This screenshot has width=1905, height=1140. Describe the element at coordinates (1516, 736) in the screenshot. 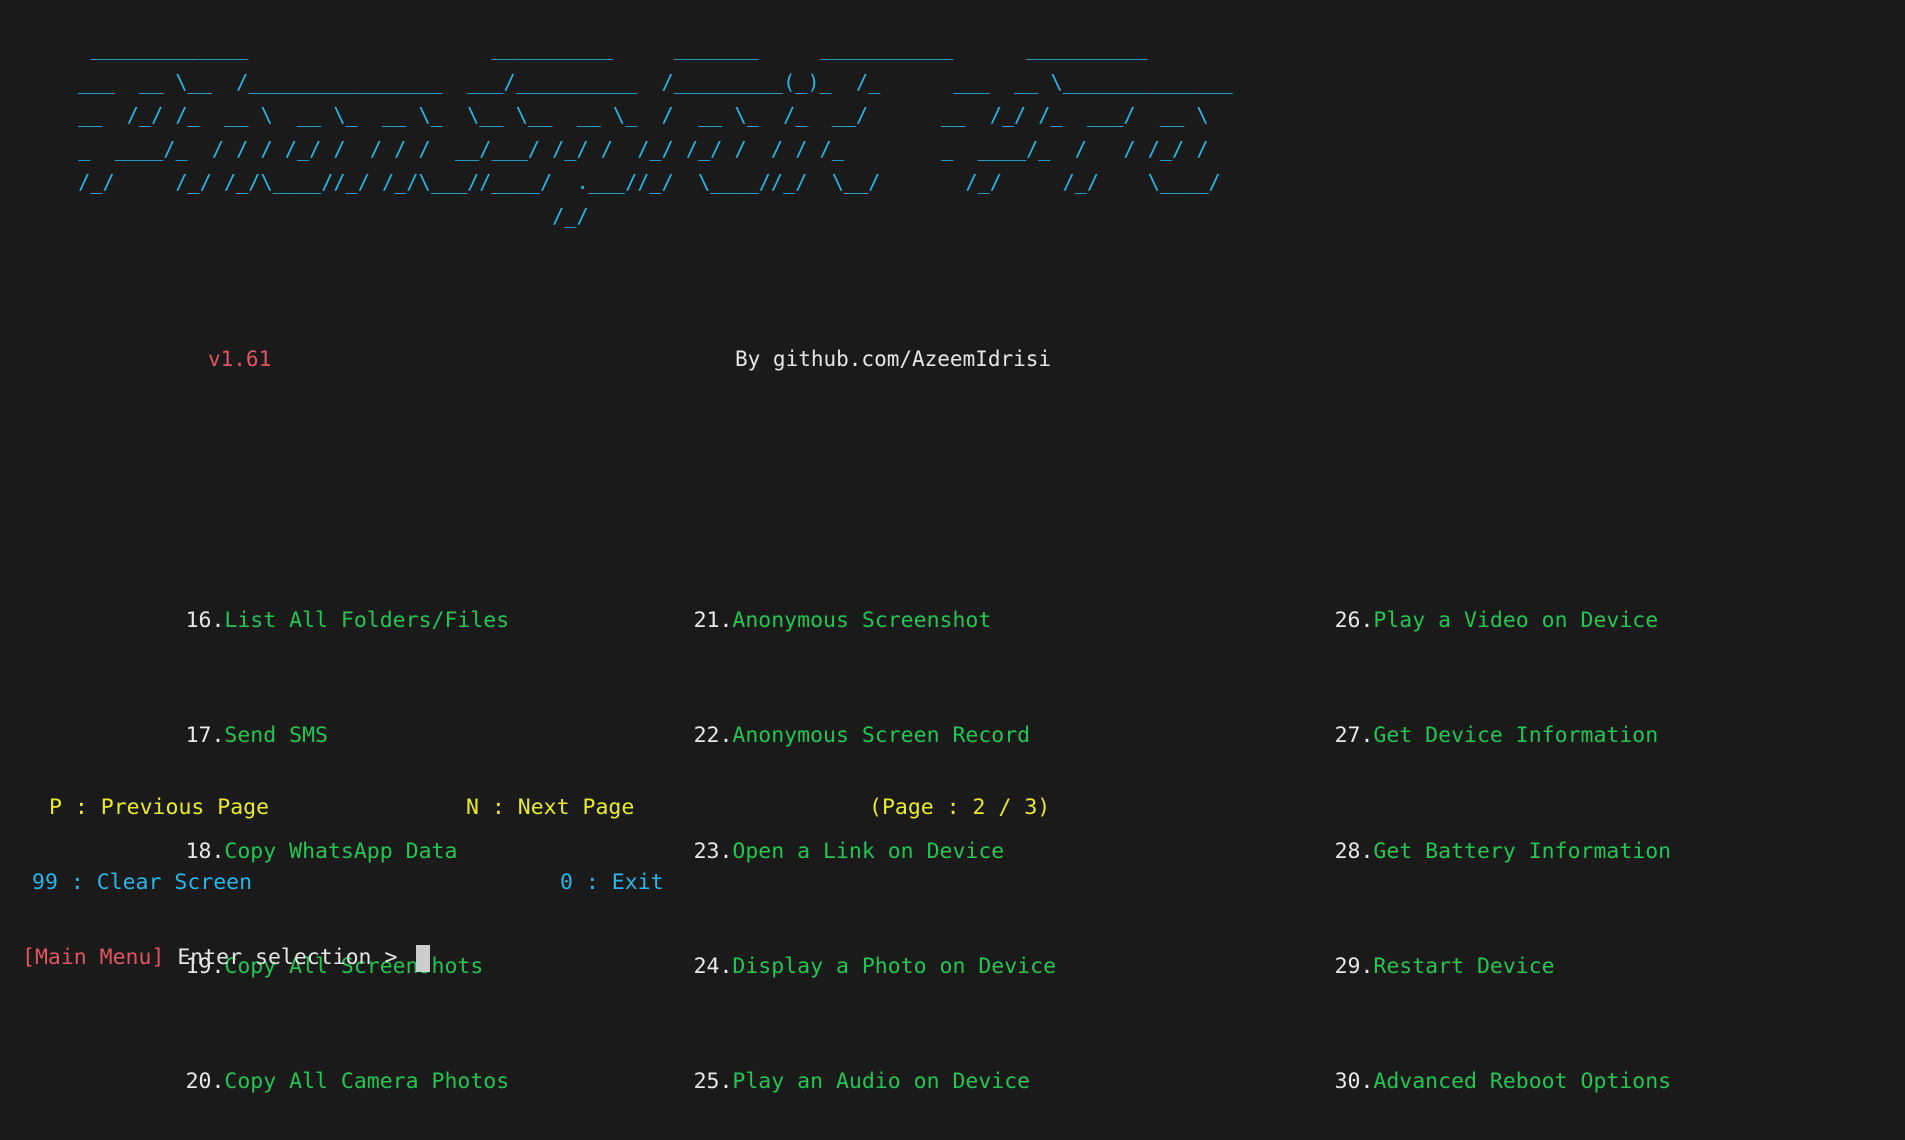

I see `menu-item-label: Get Device Information` at that location.